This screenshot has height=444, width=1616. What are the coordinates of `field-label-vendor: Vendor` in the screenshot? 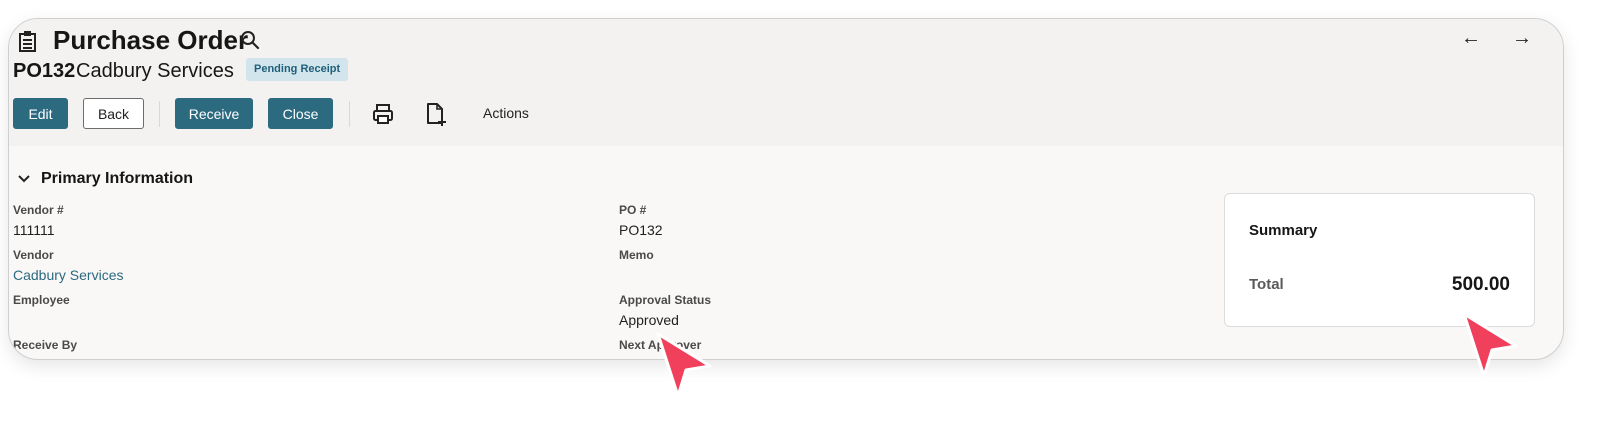 It's located at (33, 255).